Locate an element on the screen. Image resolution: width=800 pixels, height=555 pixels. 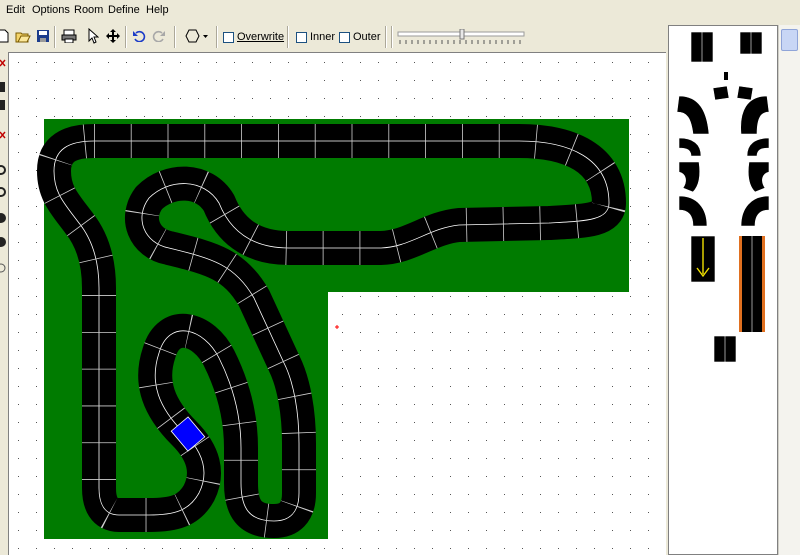
new-file-button is located at coordinates (6, 36).